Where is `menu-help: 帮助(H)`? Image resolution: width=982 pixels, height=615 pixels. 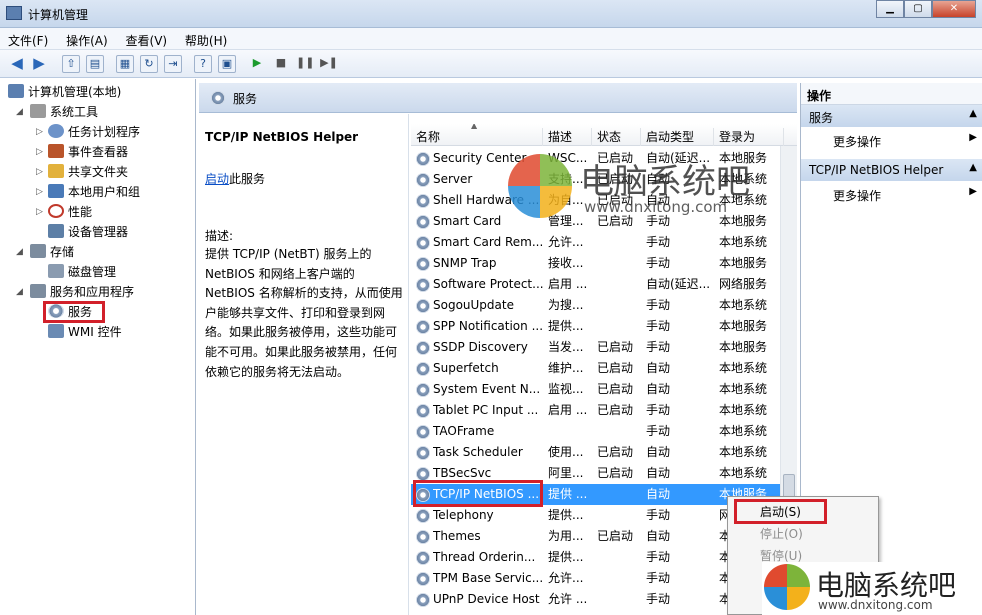
menu-help: 帮助(H) is located at coordinates (205, 38).